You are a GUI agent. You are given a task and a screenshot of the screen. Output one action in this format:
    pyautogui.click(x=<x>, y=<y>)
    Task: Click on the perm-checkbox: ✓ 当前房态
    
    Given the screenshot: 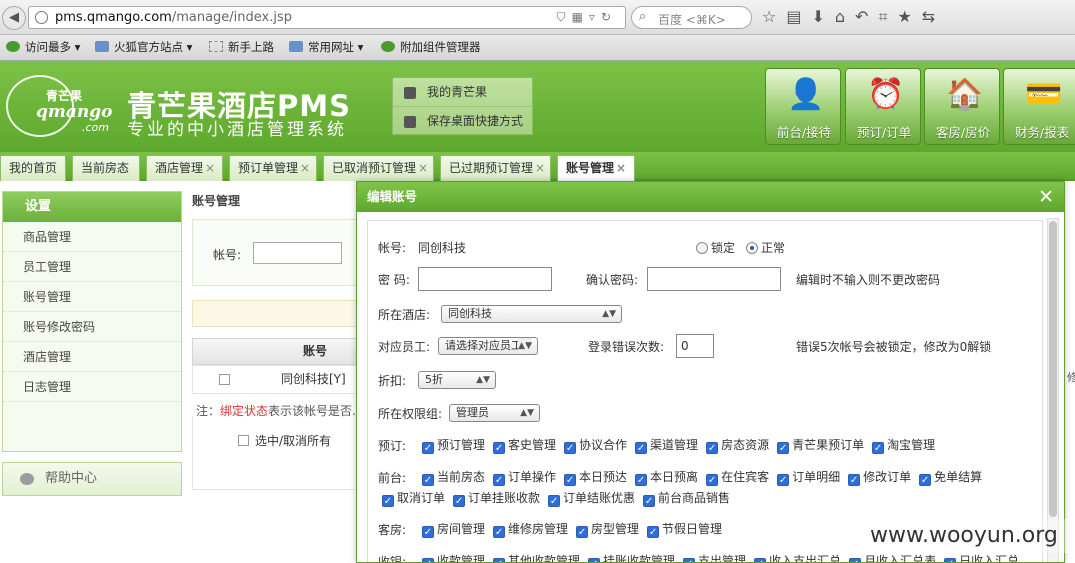 What is the action you would take?
    pyautogui.click(x=453, y=477)
    